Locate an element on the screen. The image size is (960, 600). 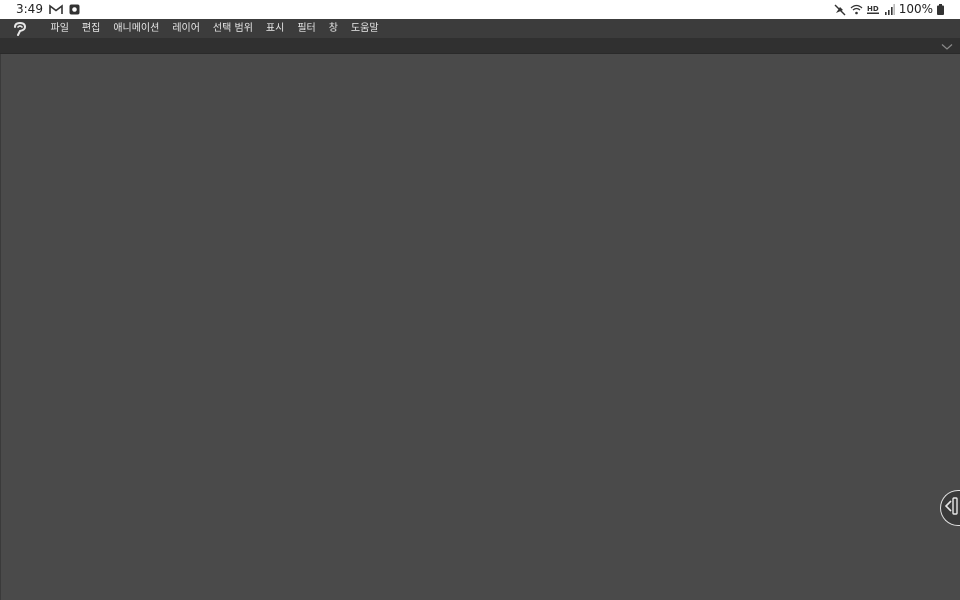
menu-view: 표시 is located at coordinates (274, 28).